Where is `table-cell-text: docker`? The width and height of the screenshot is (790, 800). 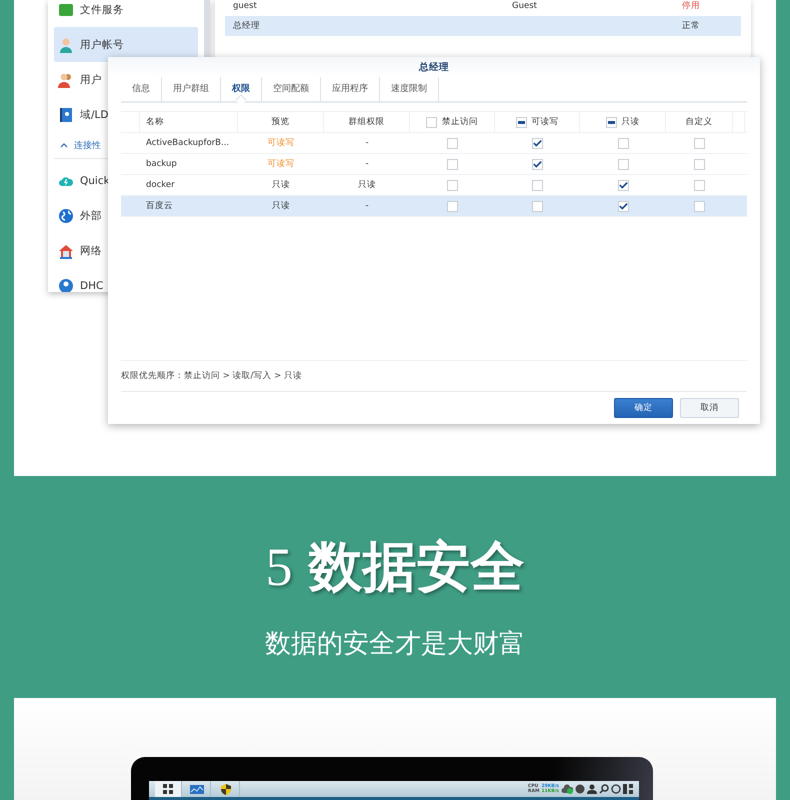 table-cell-text: docker is located at coordinates (160, 185).